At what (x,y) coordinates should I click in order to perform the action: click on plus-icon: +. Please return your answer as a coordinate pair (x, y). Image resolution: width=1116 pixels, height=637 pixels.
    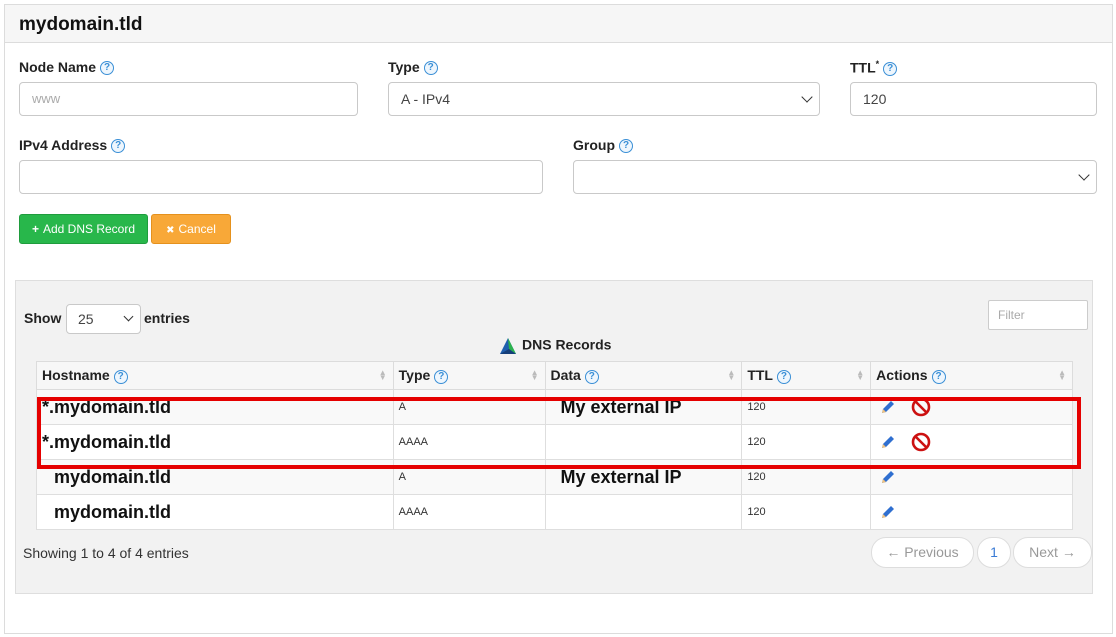
    Looking at the image, I should click on (35, 229).